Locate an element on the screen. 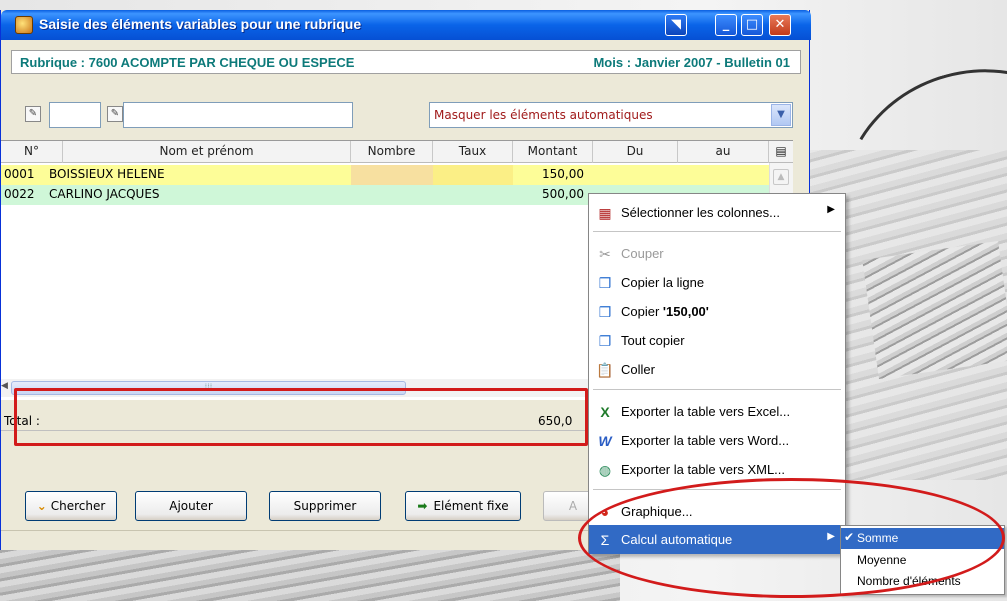 This screenshot has width=1007, height=601. scissors-icon: ✂ is located at coordinates (605, 254).